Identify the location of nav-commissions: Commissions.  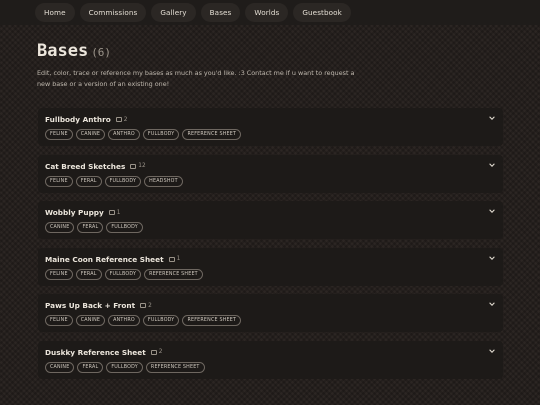
(113, 12).